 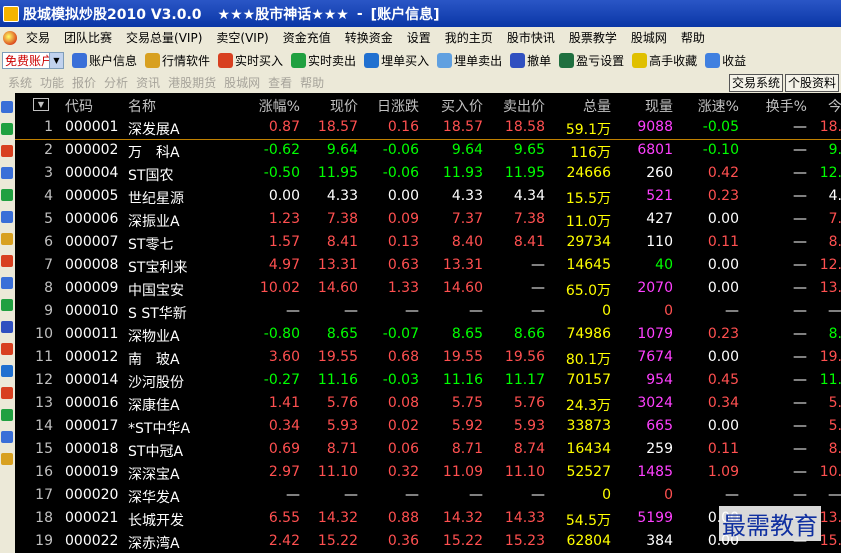 What do you see at coordinates (593, 37) in the screenshot?
I see `menu-item-9: 股票教学` at bounding box center [593, 37].